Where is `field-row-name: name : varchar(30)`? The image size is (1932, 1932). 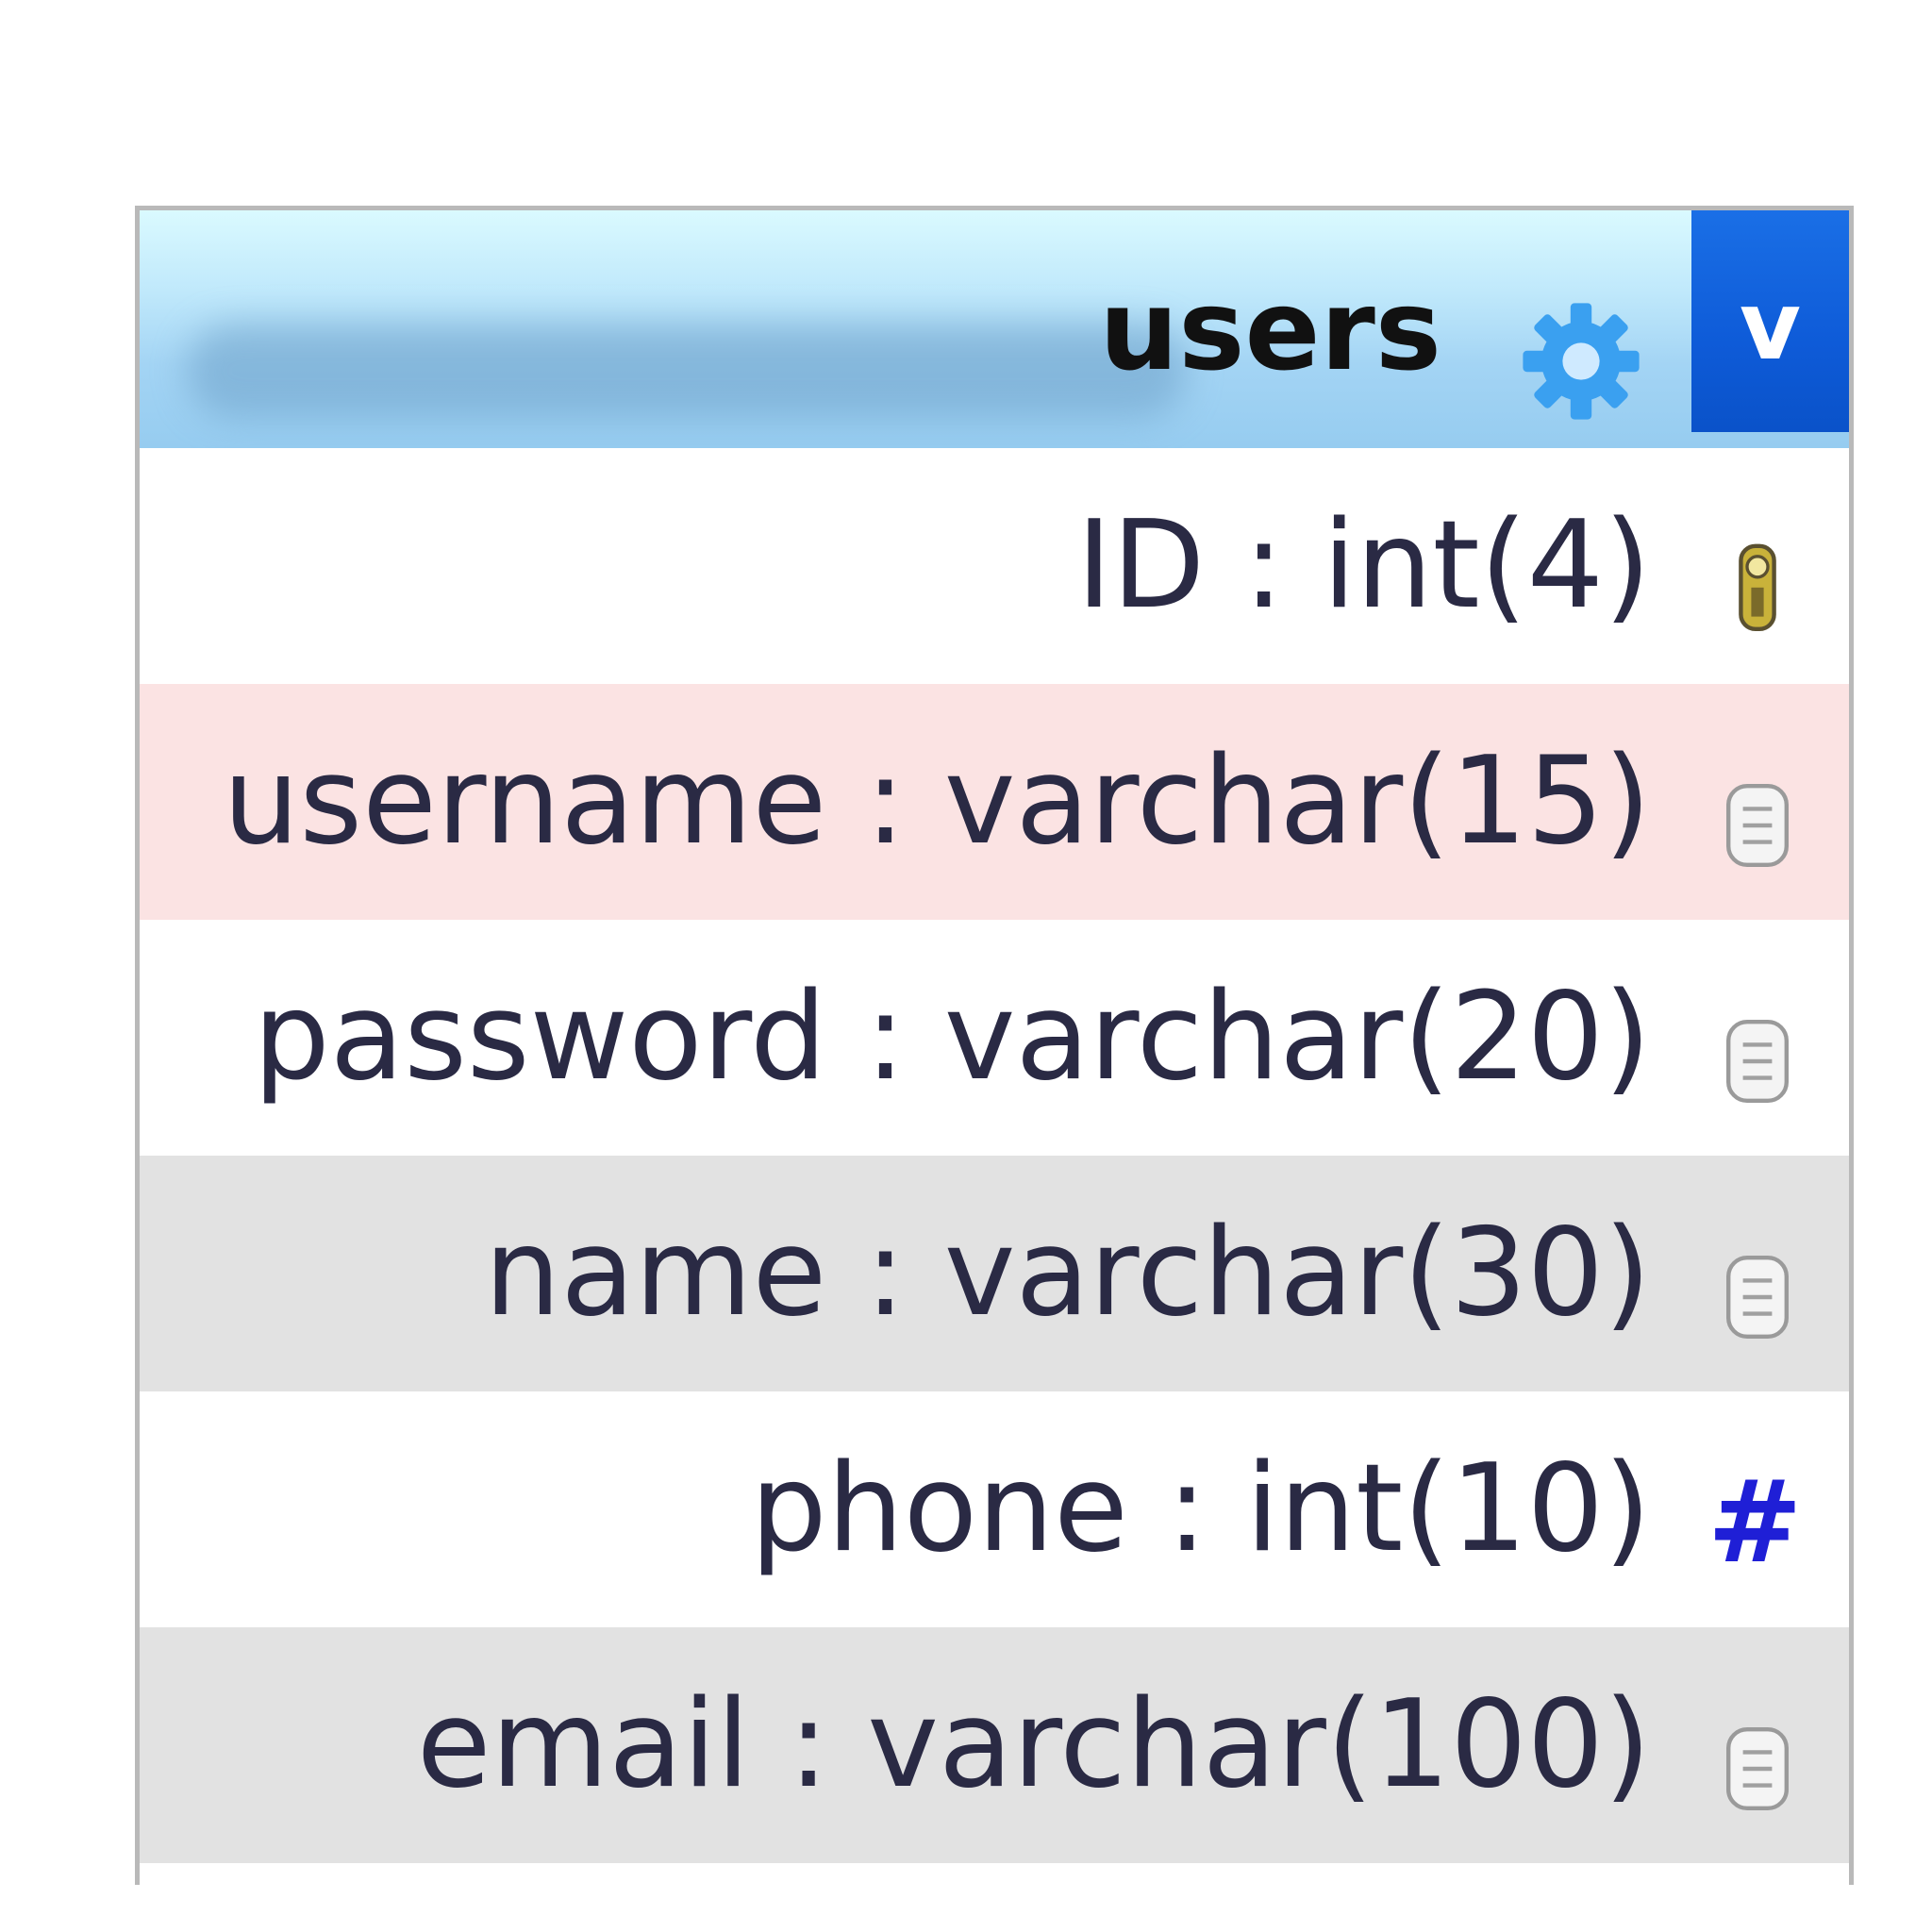 field-row-name: name : varchar(30) is located at coordinates (994, 1273).